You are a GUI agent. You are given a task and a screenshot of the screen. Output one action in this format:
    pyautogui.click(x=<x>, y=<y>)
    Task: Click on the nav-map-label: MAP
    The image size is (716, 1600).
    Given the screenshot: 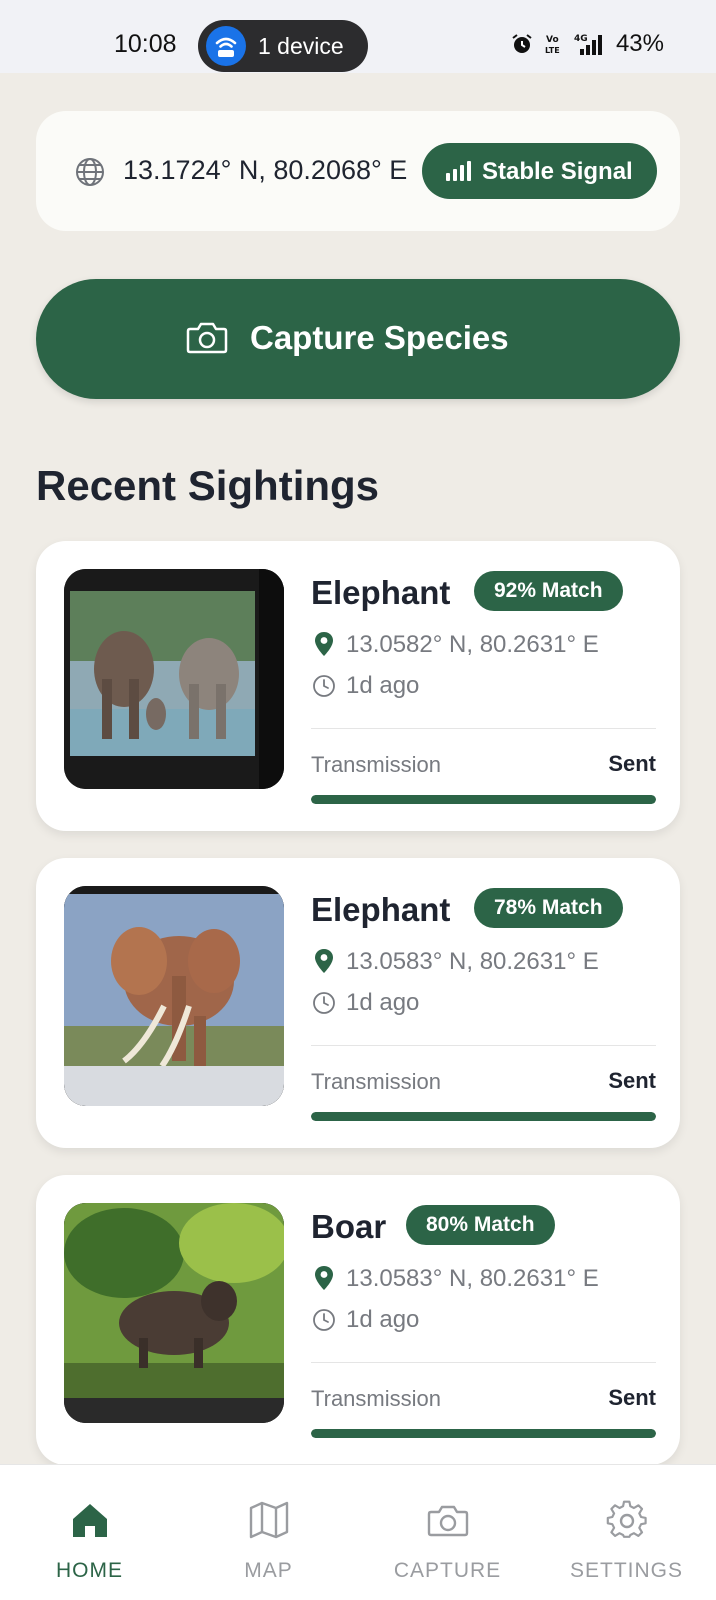 What is the action you would take?
    pyautogui.click(x=268, y=1570)
    